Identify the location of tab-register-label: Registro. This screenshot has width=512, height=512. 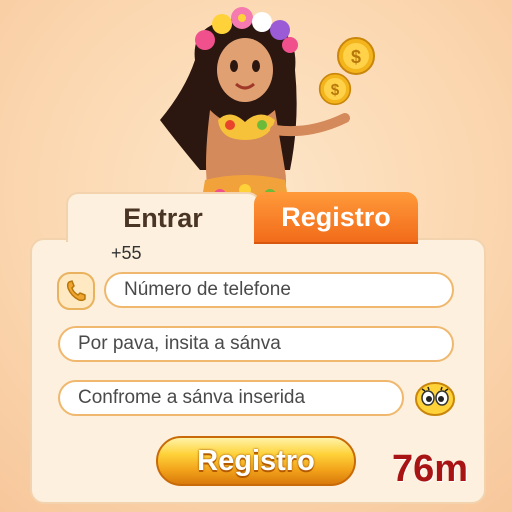
(336, 216).